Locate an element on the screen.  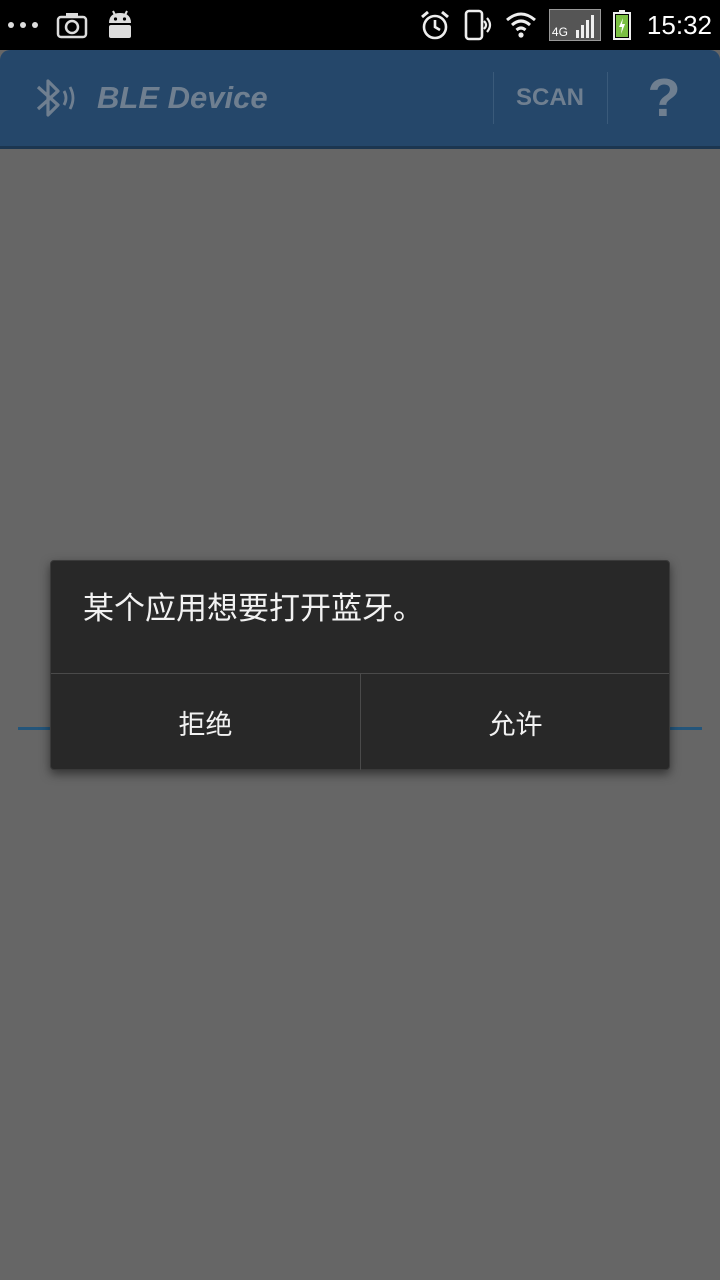
deny-button: 拒绝 is located at coordinates (205, 722).